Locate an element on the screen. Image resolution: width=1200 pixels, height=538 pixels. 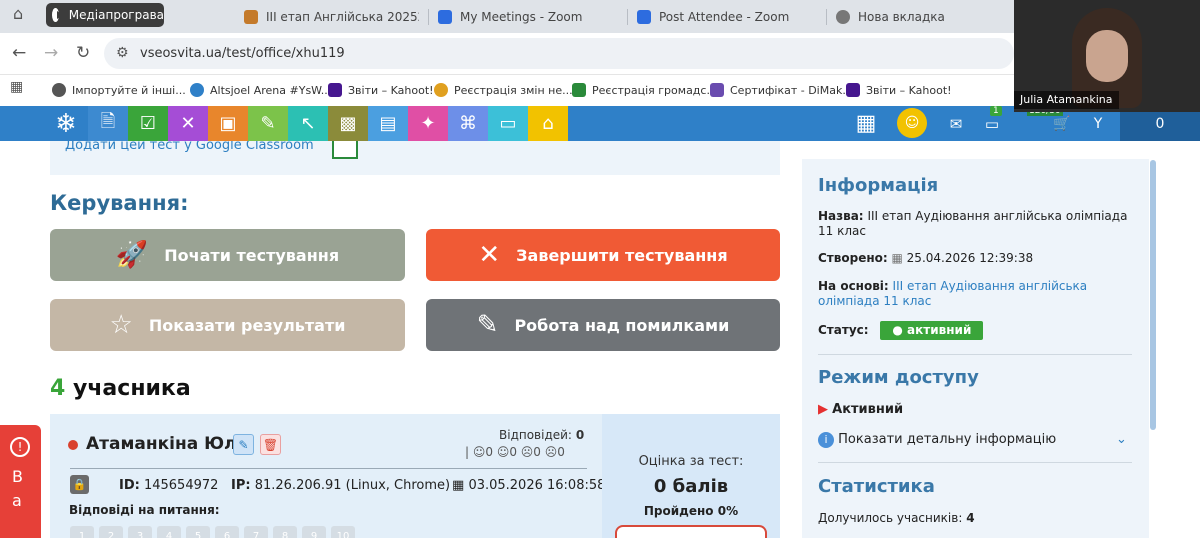
browser-tab-zoom-meetings: My Meetings - Zoom is located at coordinates (528, 17).